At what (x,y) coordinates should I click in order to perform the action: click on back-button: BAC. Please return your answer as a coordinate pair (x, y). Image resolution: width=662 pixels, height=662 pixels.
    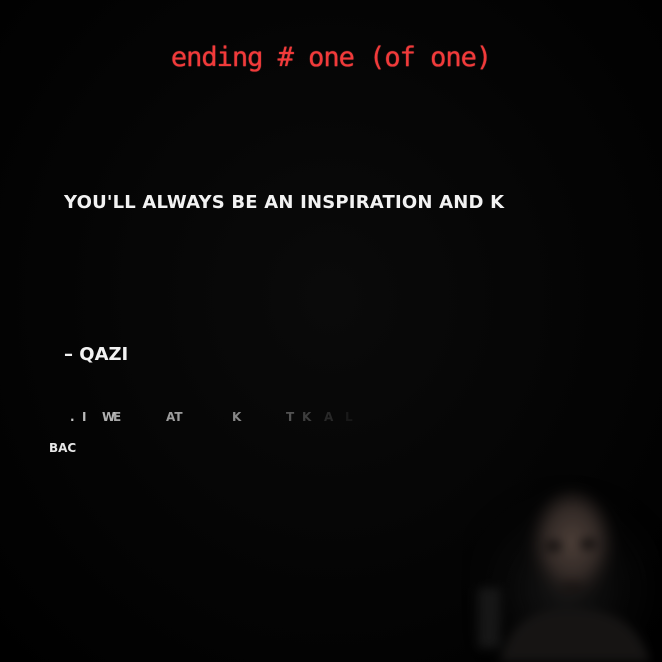
    Looking at the image, I should click on (62, 448).